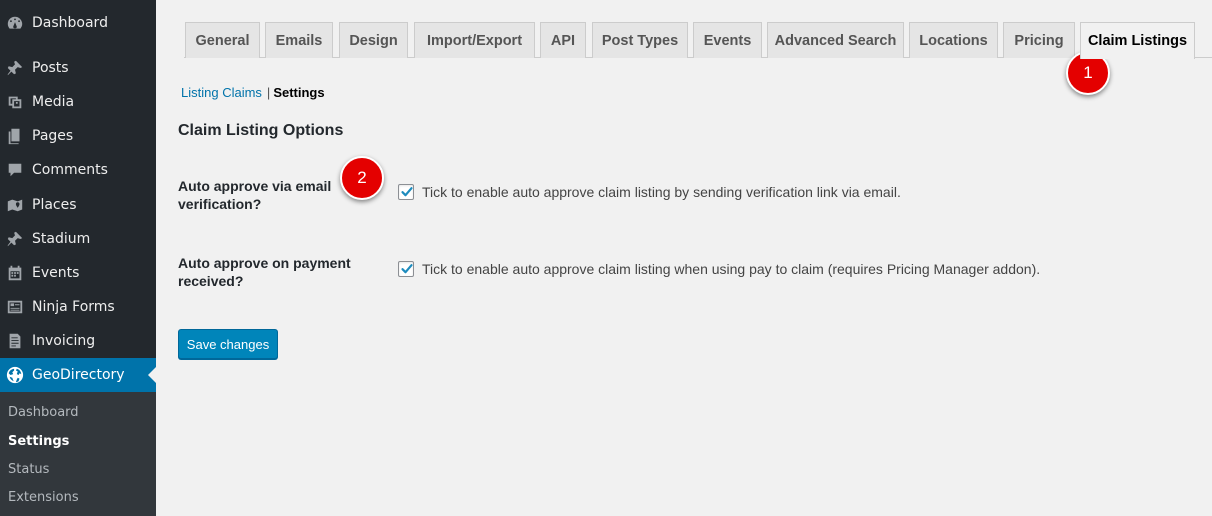 The width and height of the screenshot is (1212, 516). What do you see at coordinates (15, 102) in the screenshot?
I see `media-icon` at bounding box center [15, 102].